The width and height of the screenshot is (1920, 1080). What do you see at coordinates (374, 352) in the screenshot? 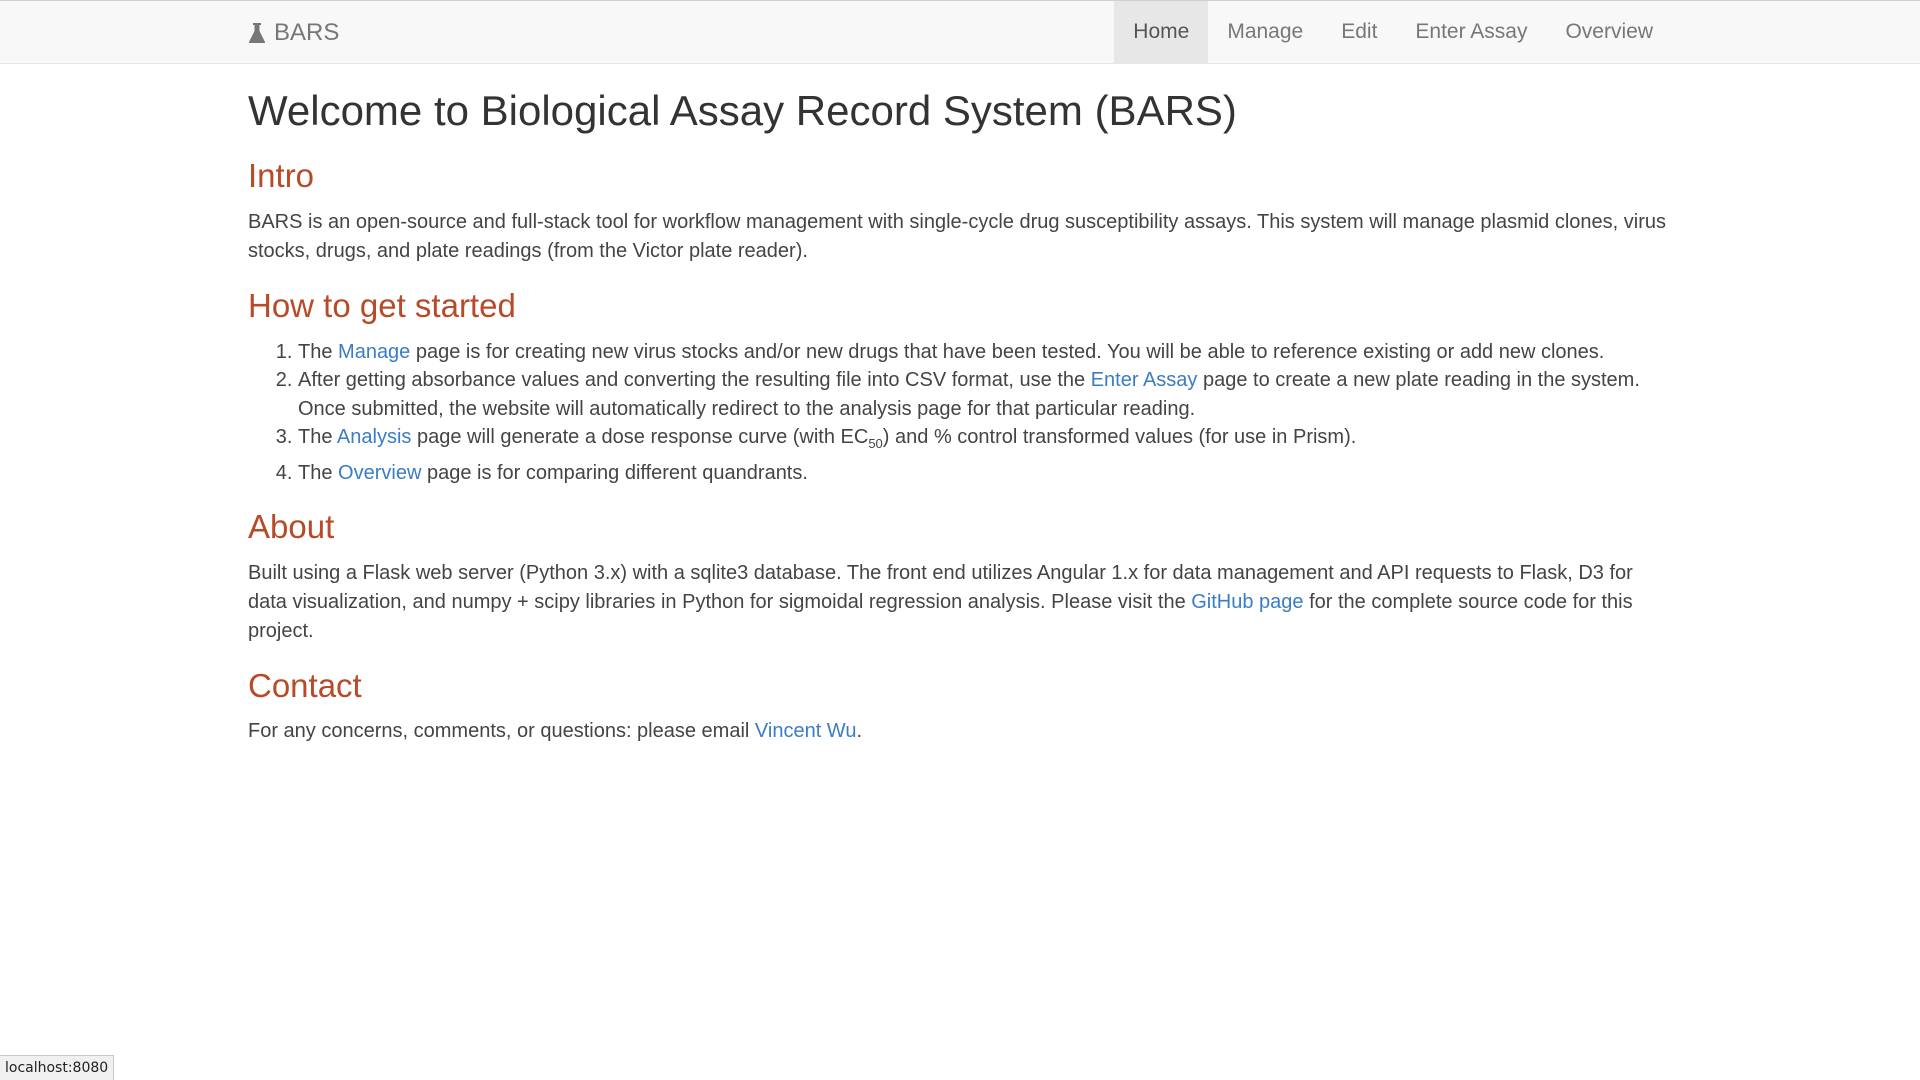
I see `manage-link: Manage` at bounding box center [374, 352].